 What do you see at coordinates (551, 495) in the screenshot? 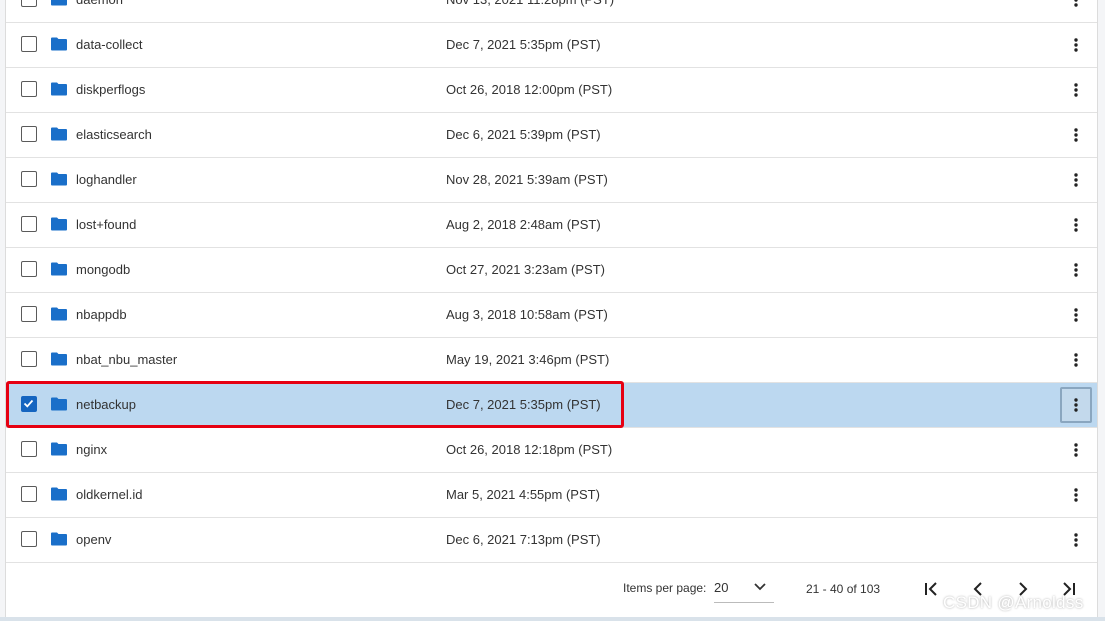
I see `table-row: oldkernel.id Mar 5, 2021 4:55pm (PST)` at bounding box center [551, 495].